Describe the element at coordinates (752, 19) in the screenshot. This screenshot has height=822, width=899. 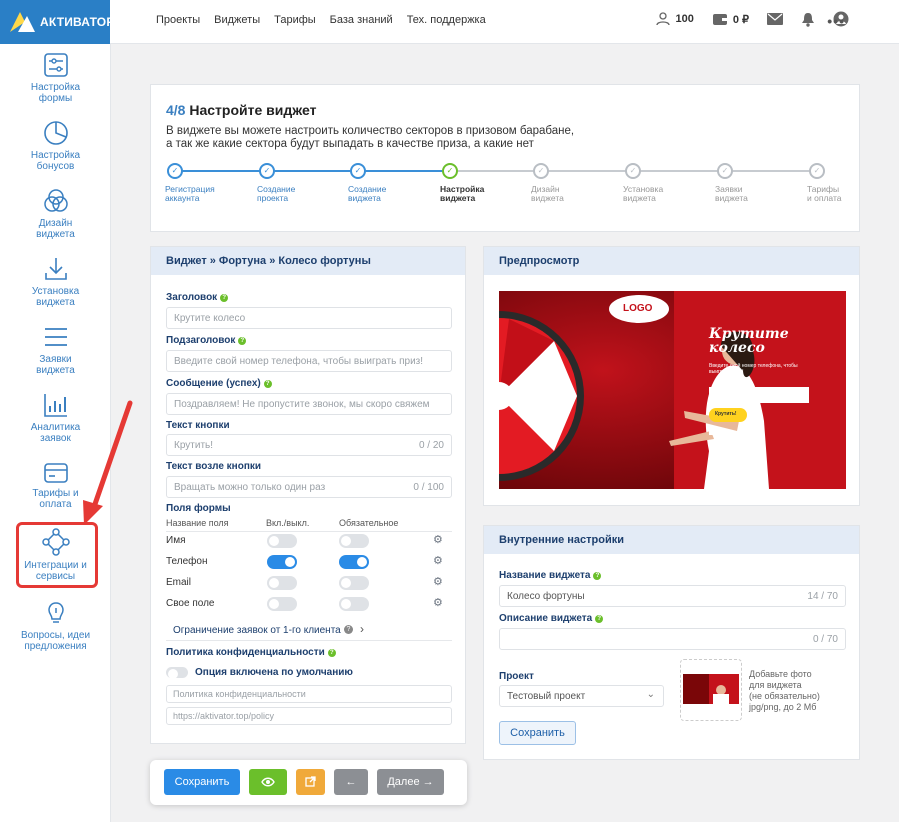
I see `top-right: 100 0 ₽` at that location.